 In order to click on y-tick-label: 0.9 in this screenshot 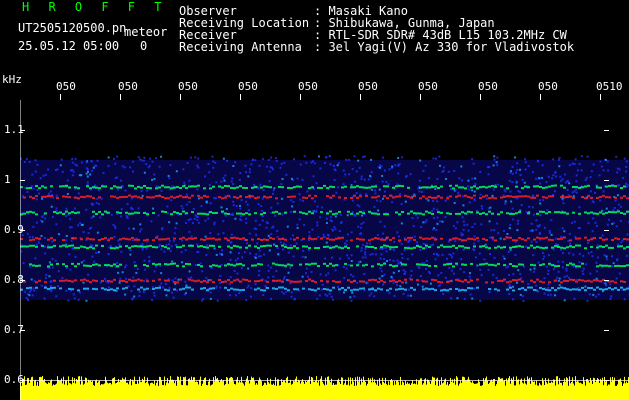, I will do `click(14, 229)`.